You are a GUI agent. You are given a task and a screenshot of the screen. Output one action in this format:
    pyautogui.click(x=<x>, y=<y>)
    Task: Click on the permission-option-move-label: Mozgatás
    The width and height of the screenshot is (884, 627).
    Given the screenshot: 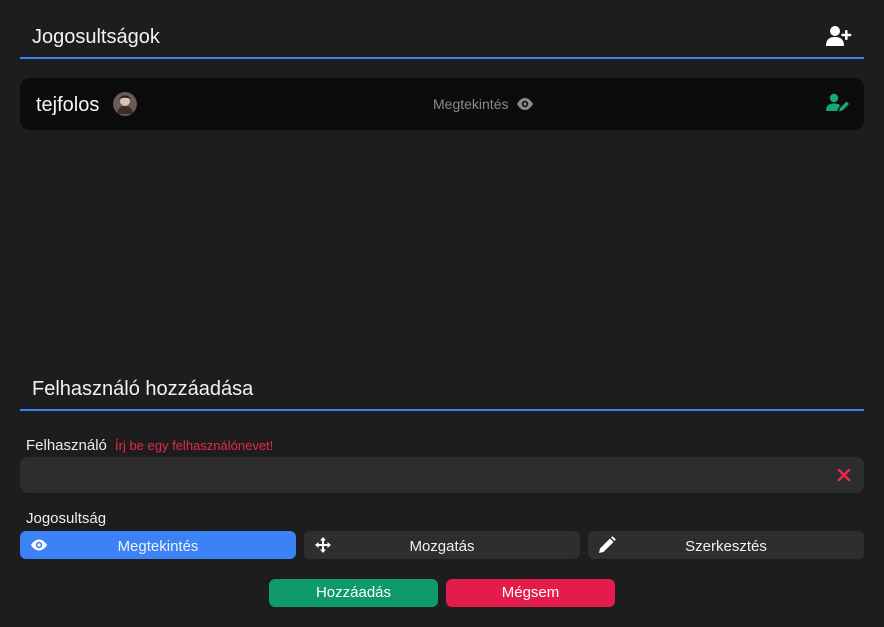 What is the action you would take?
    pyautogui.click(x=442, y=546)
    